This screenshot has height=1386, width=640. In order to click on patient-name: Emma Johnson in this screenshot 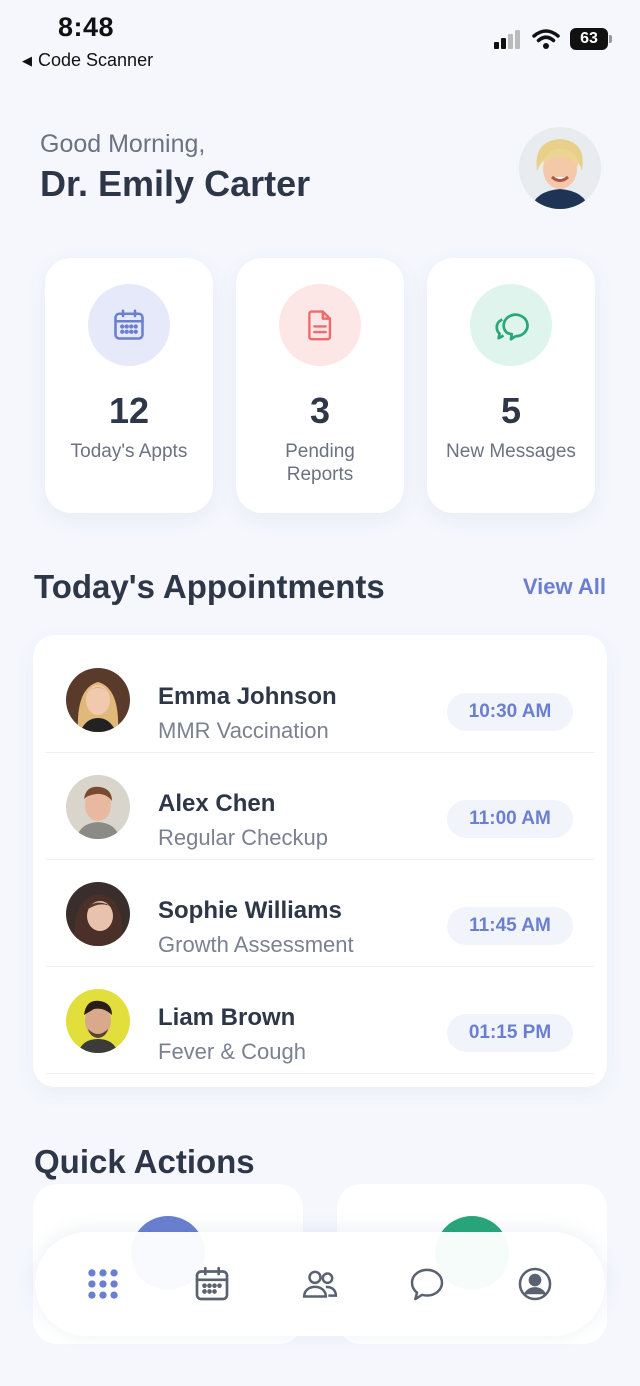, I will do `click(247, 696)`.